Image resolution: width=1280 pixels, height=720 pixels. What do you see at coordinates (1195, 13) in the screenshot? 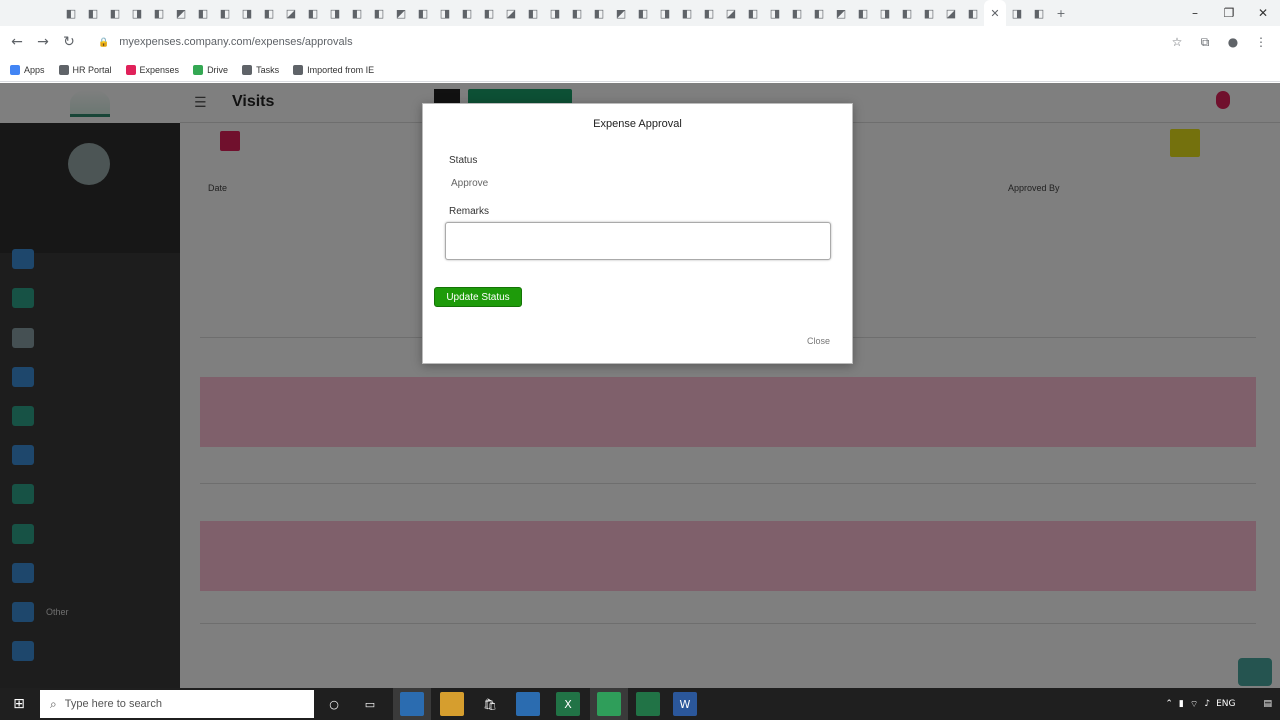
I see `minimize-icon: –` at bounding box center [1195, 13].